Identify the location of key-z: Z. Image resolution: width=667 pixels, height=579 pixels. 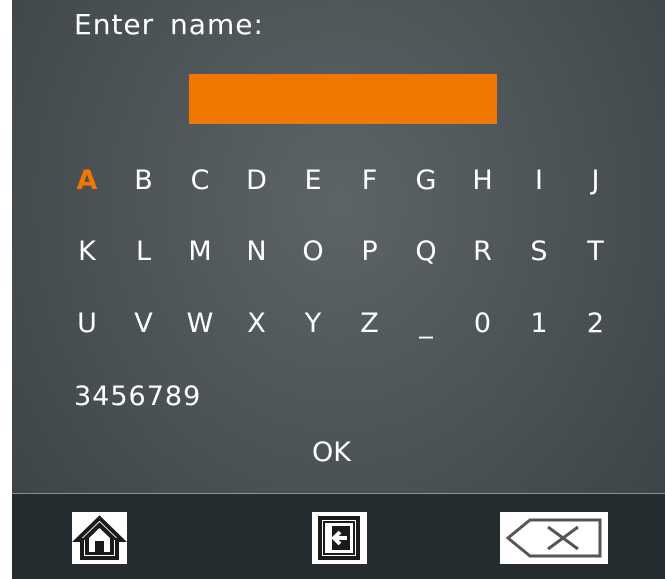
(370, 324).